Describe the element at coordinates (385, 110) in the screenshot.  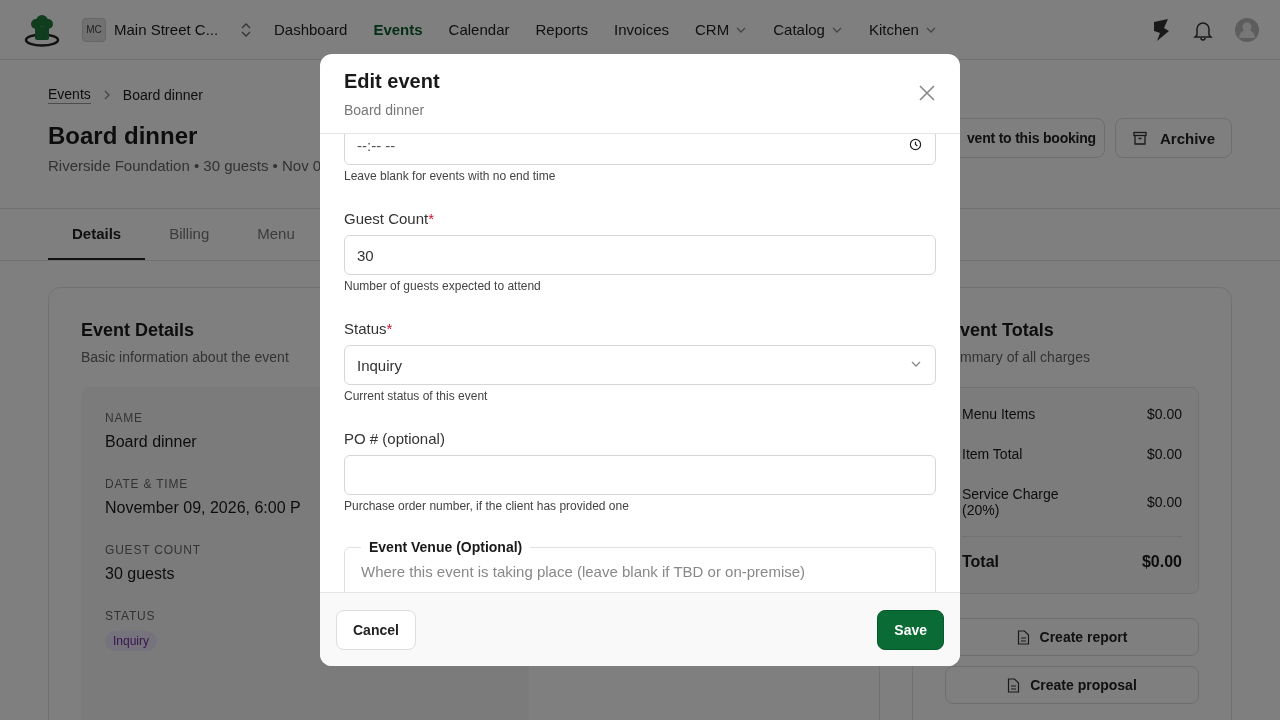
I see `dialog-subtitle: Board dinner` at that location.